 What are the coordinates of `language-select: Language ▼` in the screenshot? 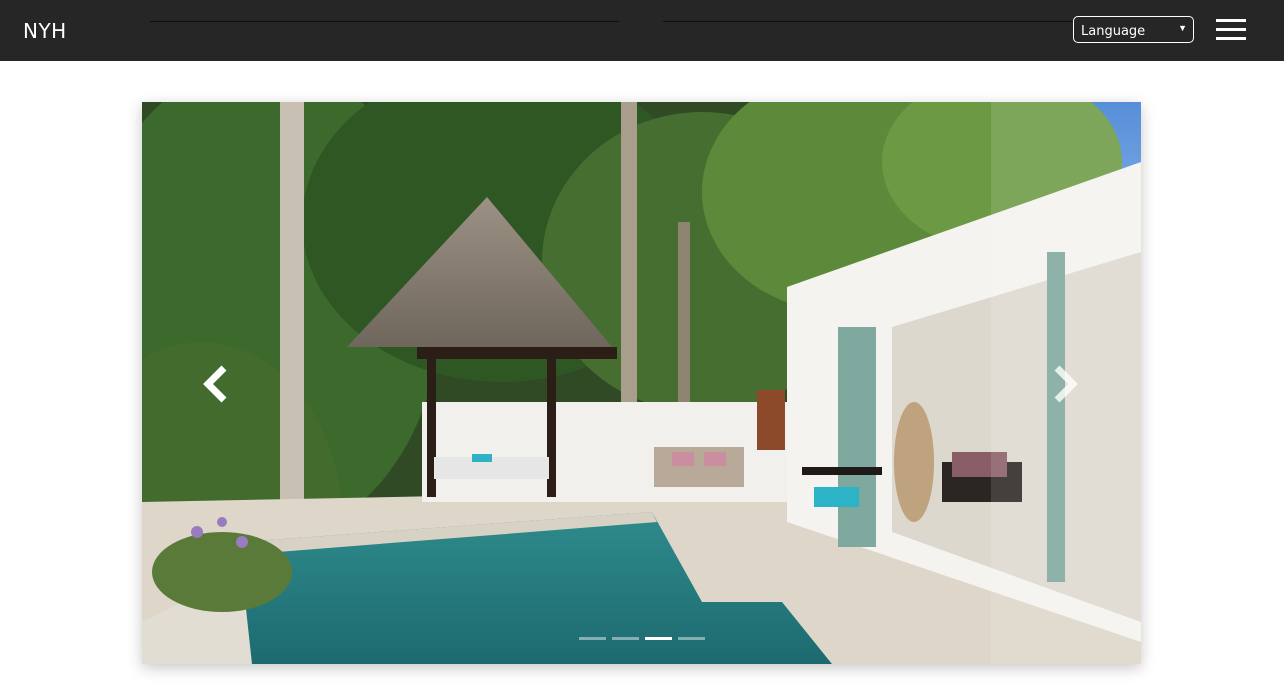 It's located at (1133, 29).